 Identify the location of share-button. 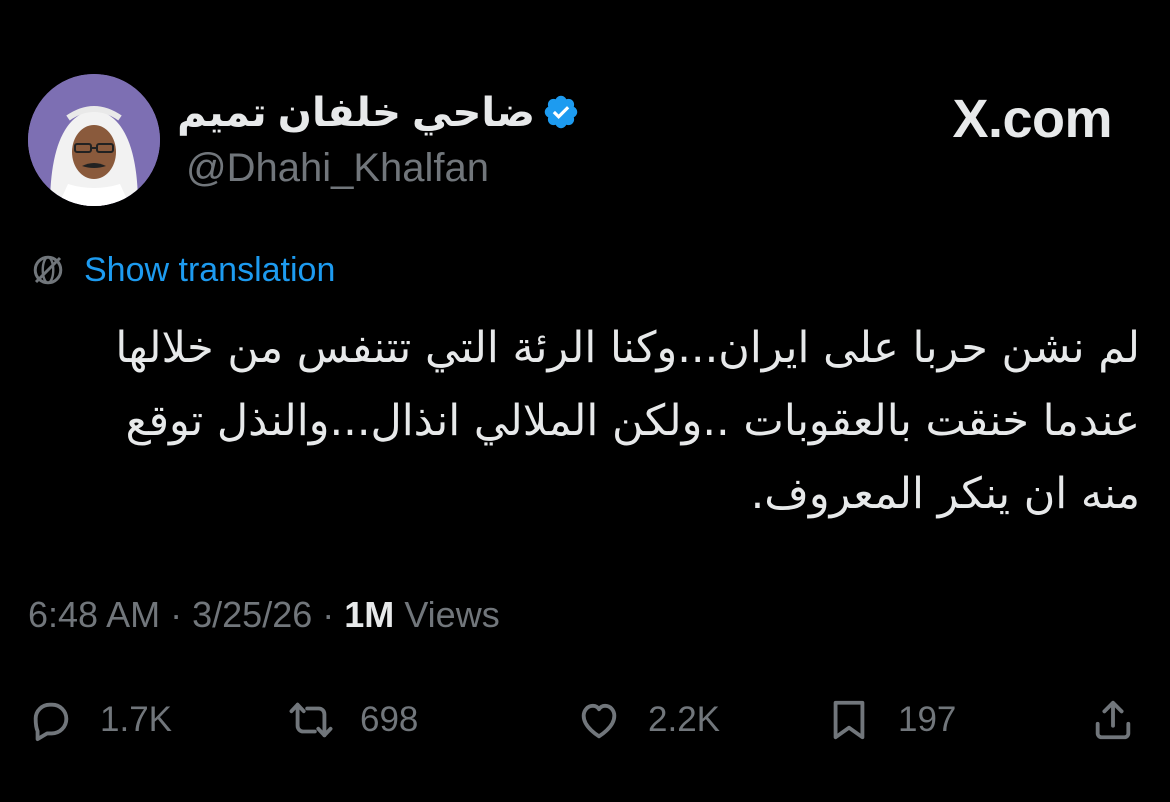
(1113, 720).